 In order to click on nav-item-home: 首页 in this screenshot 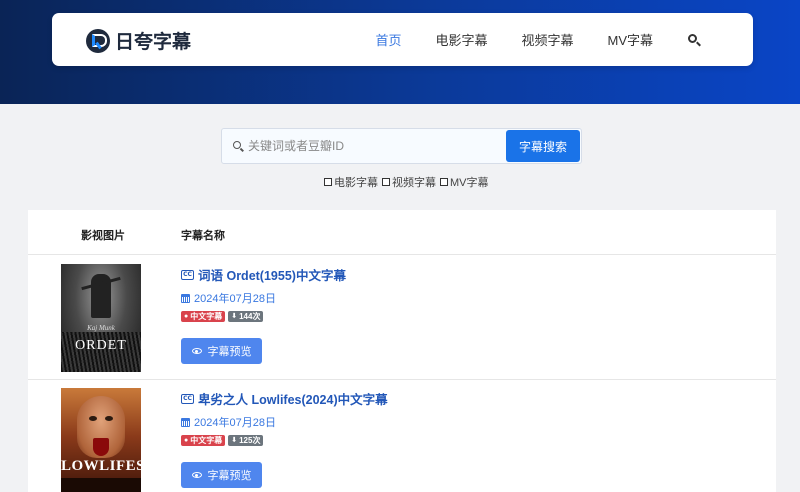, I will do `click(388, 39)`.